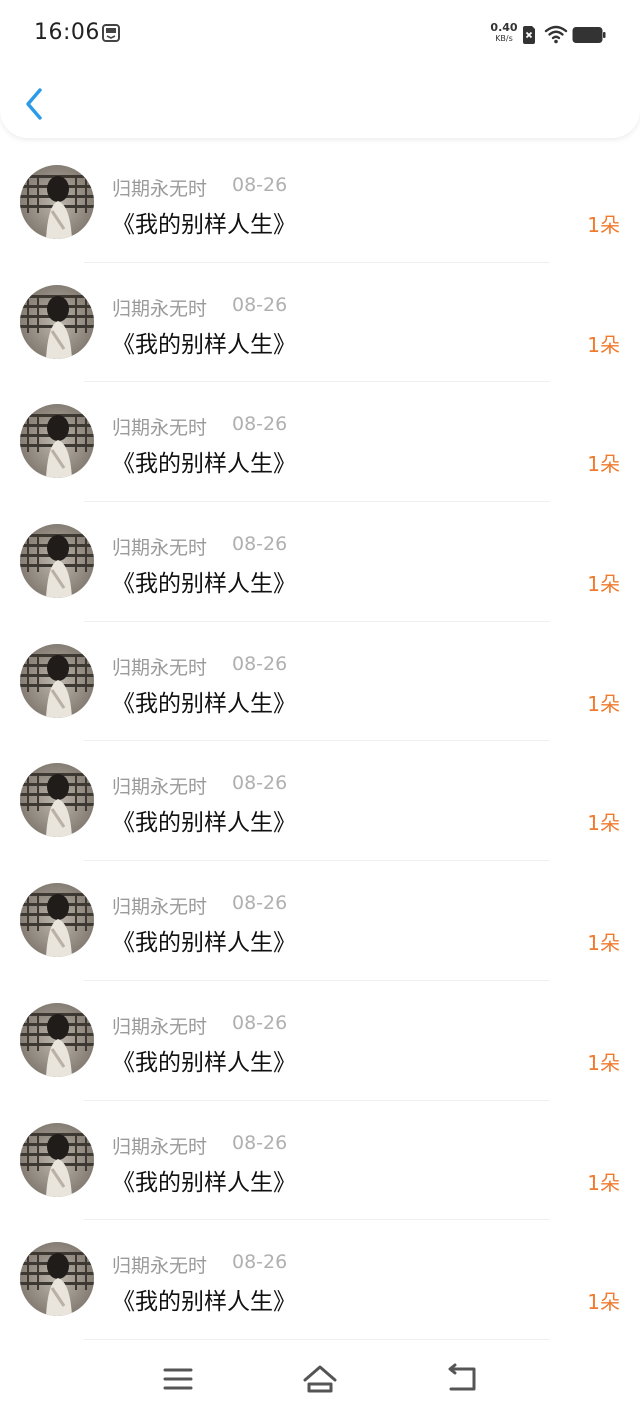 This screenshot has width=640, height=1415. I want to click on back-icon, so click(462, 1379).